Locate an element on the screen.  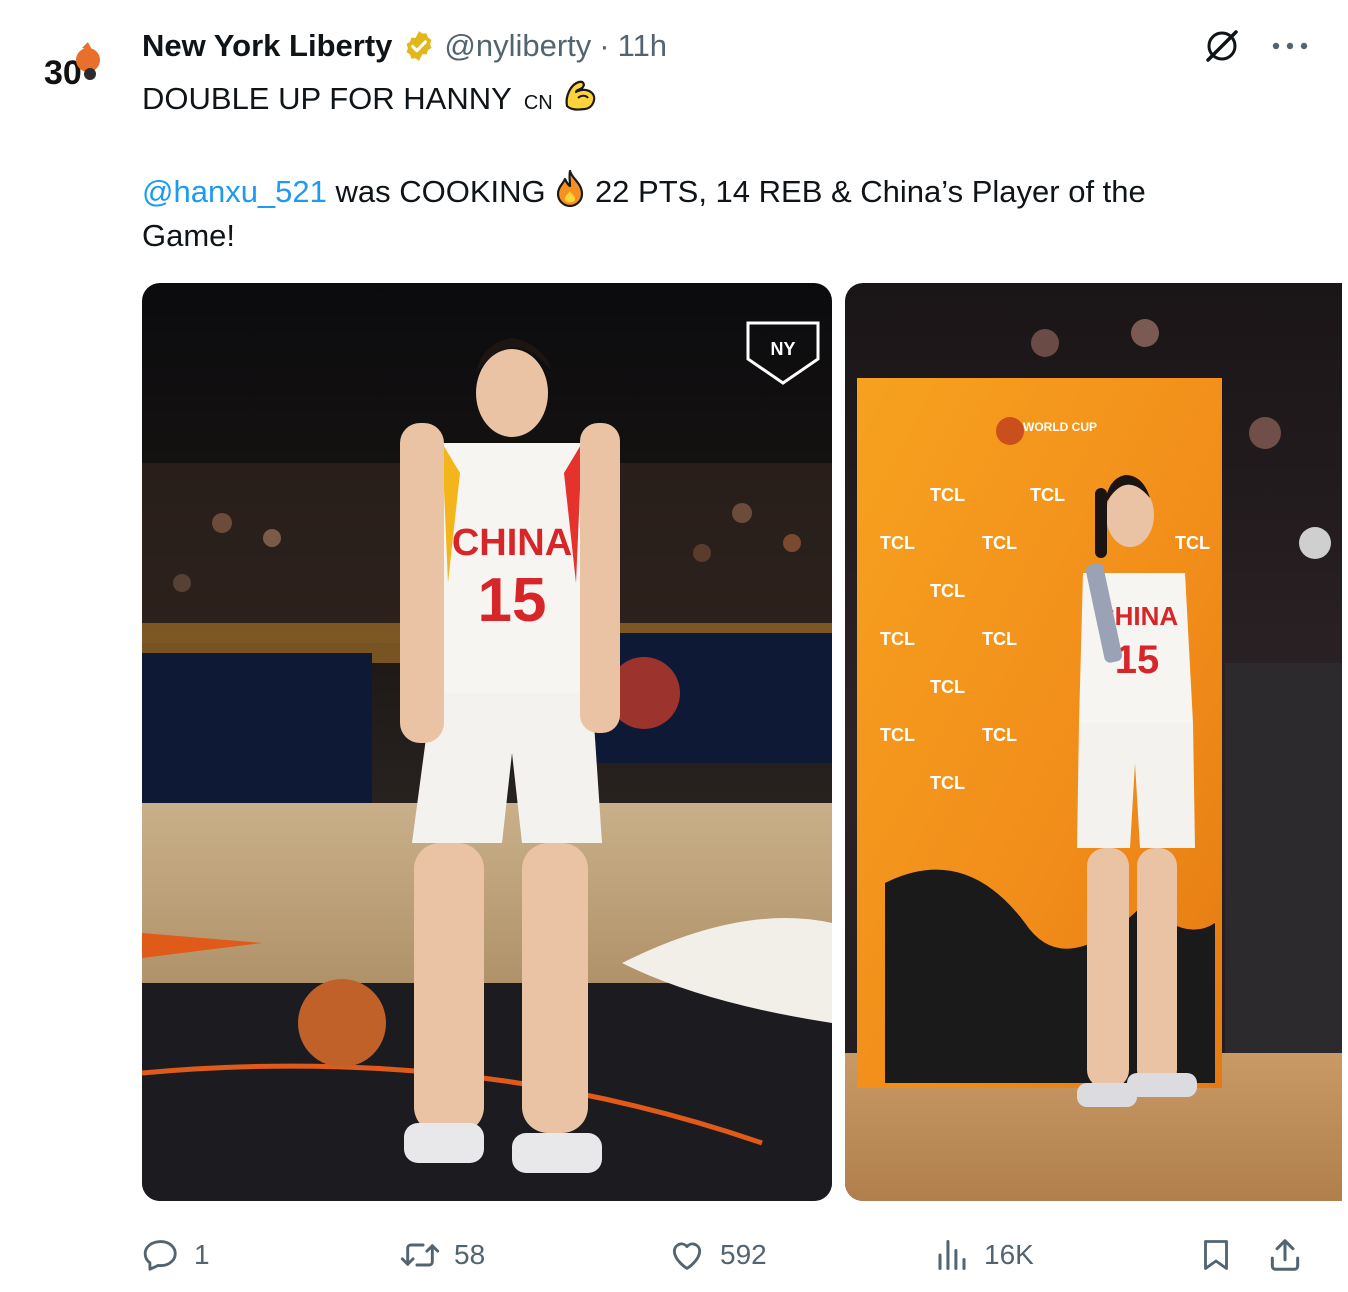
views-count: 16K is located at coordinates (1009, 1254).